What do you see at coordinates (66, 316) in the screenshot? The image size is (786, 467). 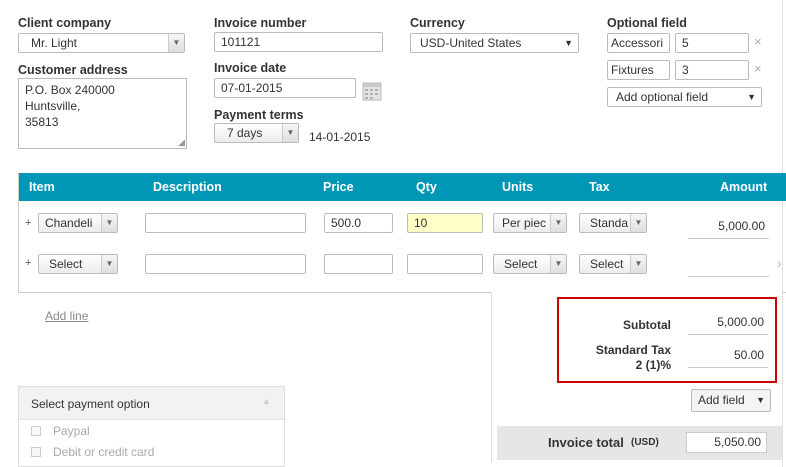 I see `add-line-link: Add line` at bounding box center [66, 316].